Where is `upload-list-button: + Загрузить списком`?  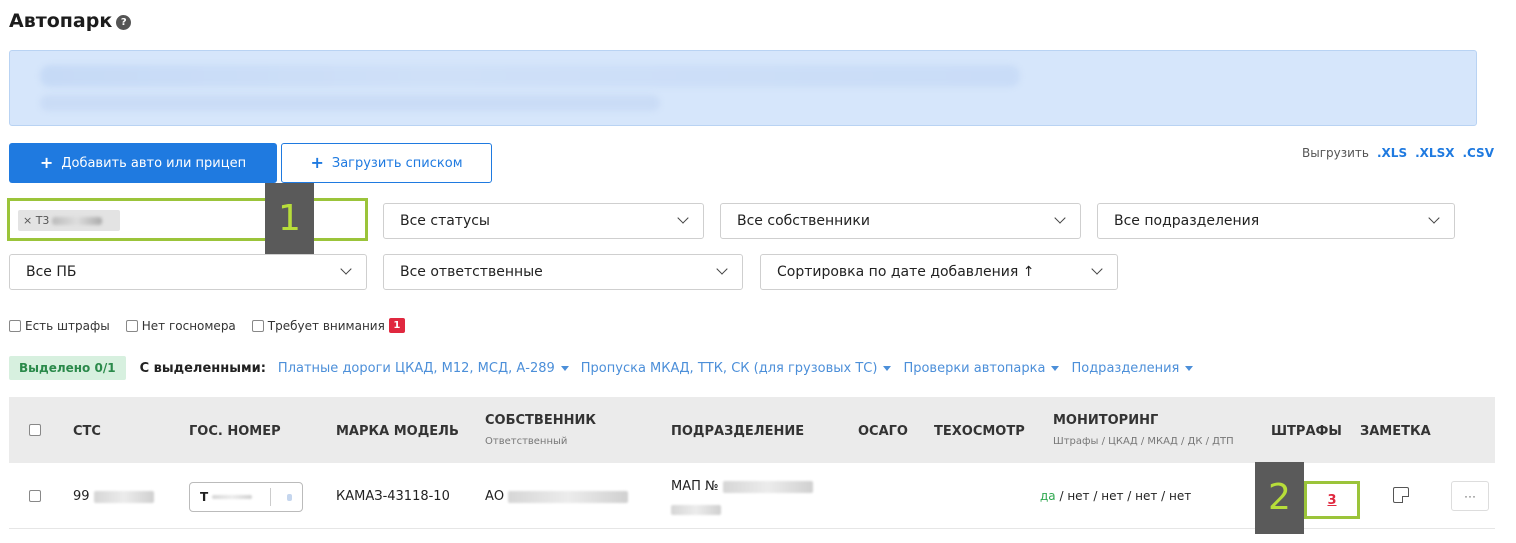
upload-list-button: + Загрузить списком is located at coordinates (386, 163).